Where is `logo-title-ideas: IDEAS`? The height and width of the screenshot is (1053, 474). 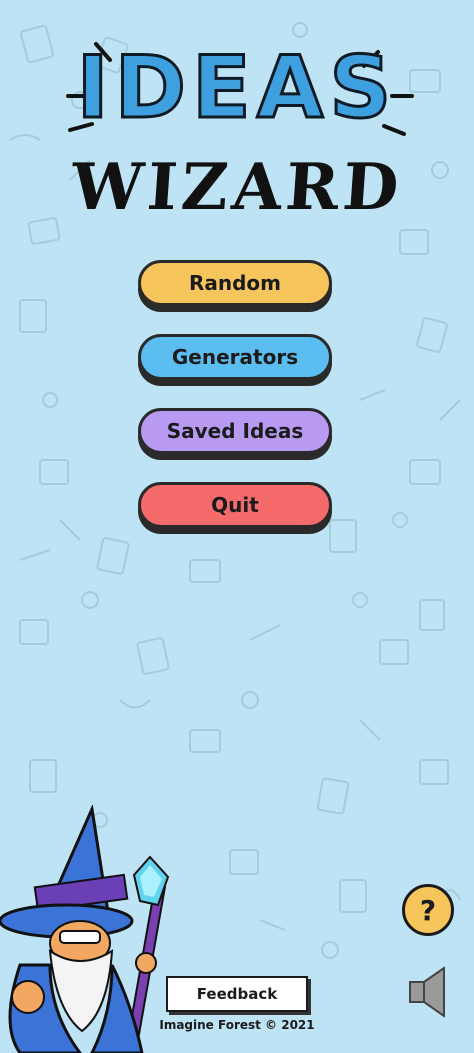
logo-title-ideas: IDEAS is located at coordinates (236, 88).